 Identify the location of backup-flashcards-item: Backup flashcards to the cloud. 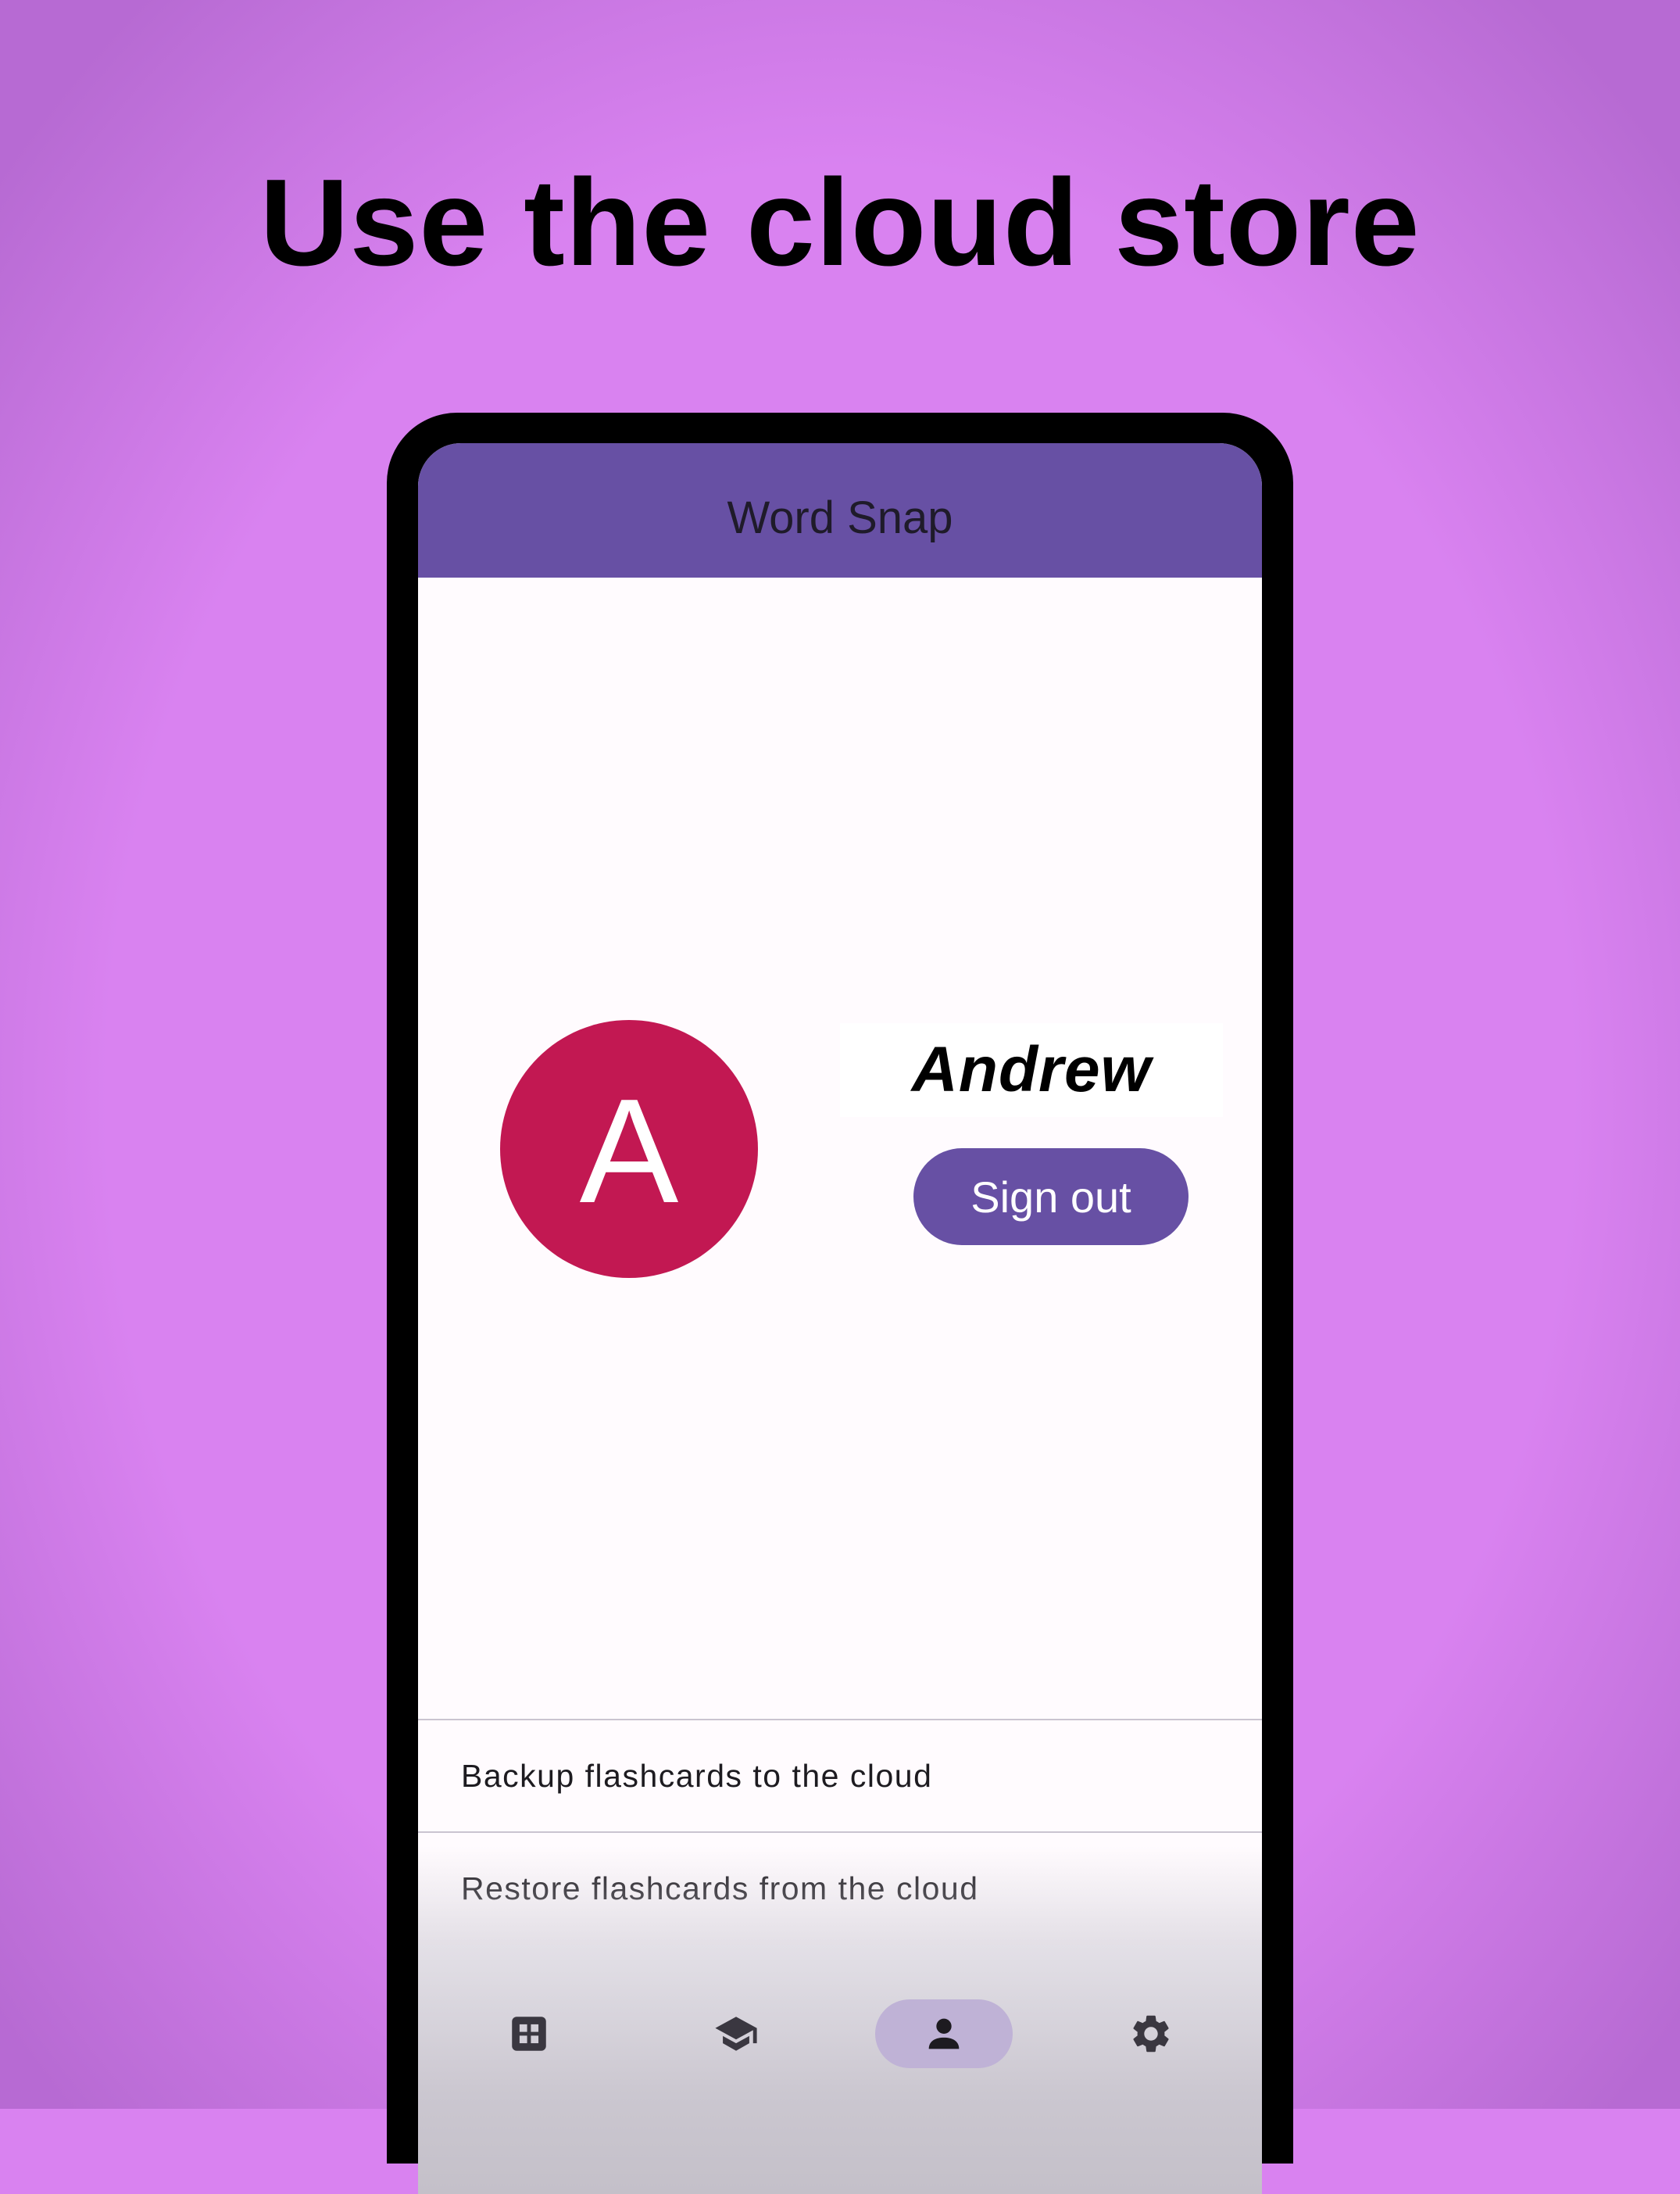
(840, 1775).